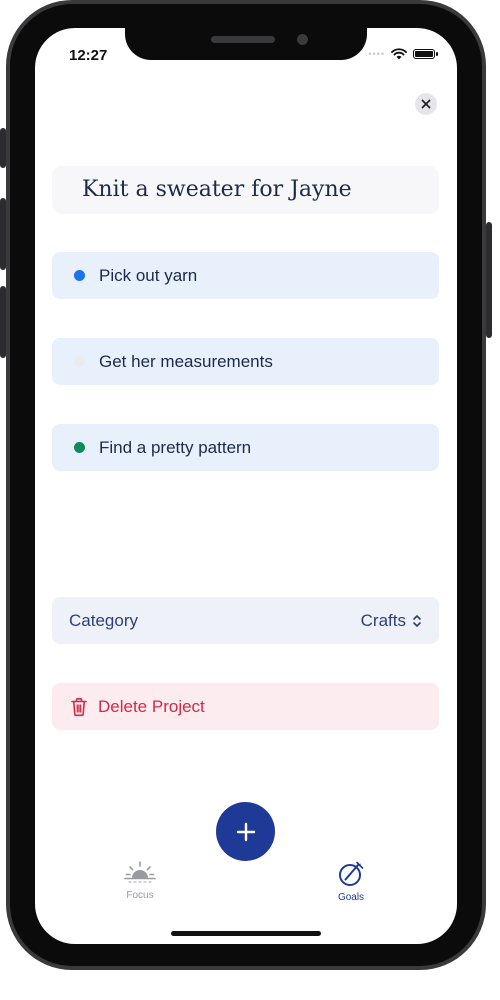 This screenshot has width=500, height=1000. What do you see at coordinates (246, 933) in the screenshot?
I see `home-indicator` at bounding box center [246, 933].